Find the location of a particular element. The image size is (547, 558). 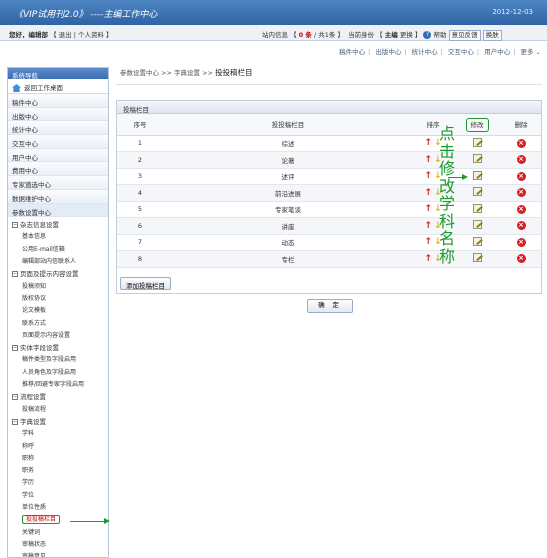

sidebar-subitem: 学科 is located at coordinates (58, 432).